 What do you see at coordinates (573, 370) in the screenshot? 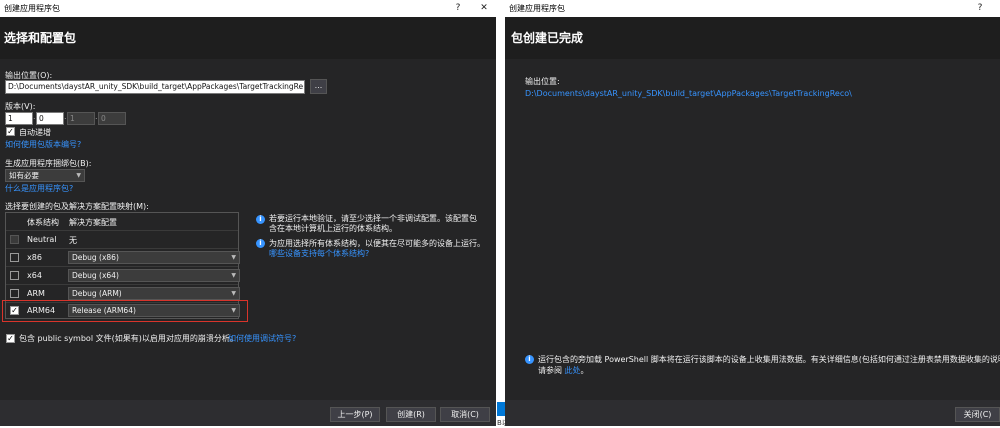
I see `details-link: 此处` at bounding box center [573, 370].